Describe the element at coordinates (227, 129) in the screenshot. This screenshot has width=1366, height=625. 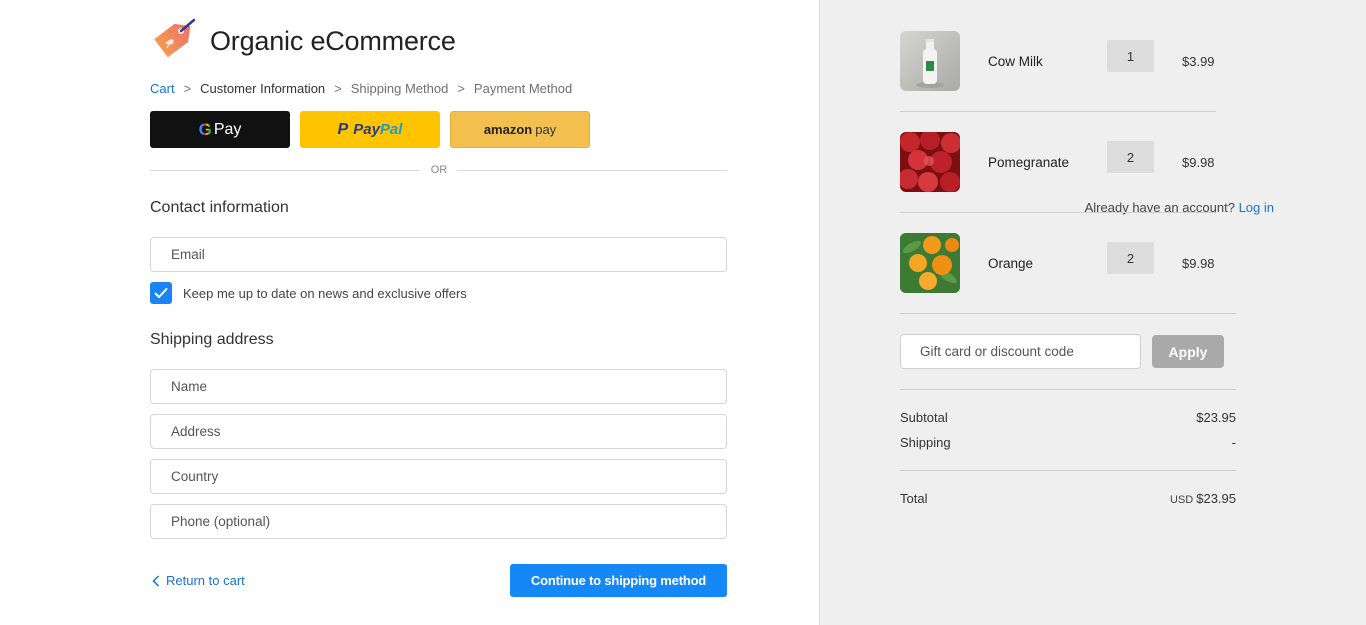
I see `google-pay-label: Pay` at that location.